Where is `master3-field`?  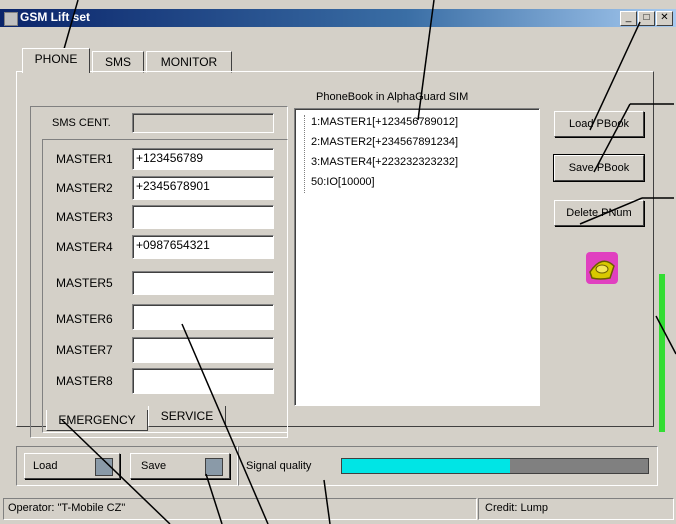
master3-field is located at coordinates (203, 217).